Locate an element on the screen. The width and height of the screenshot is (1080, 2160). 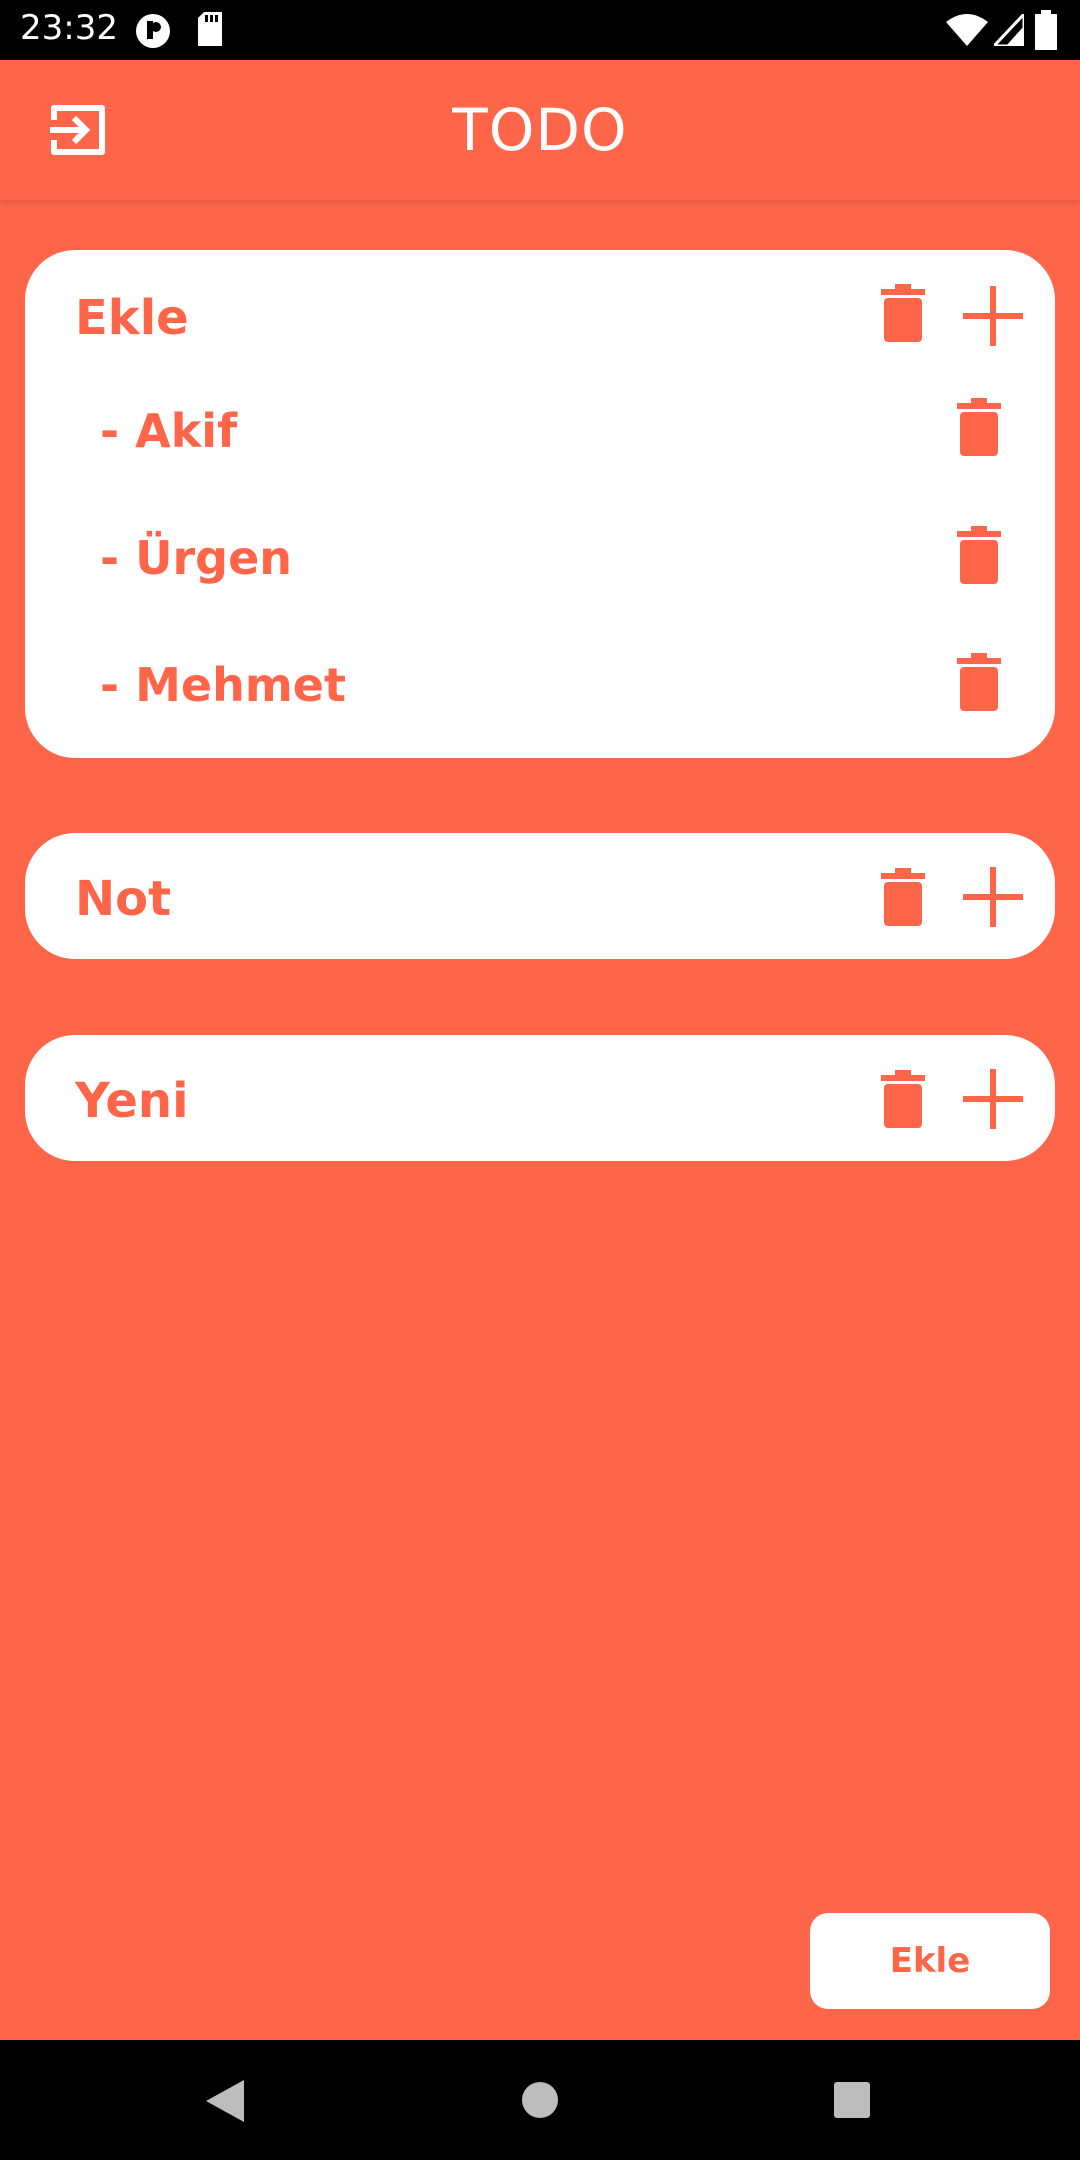
list-item-label: - Akif is located at coordinates (169, 431).